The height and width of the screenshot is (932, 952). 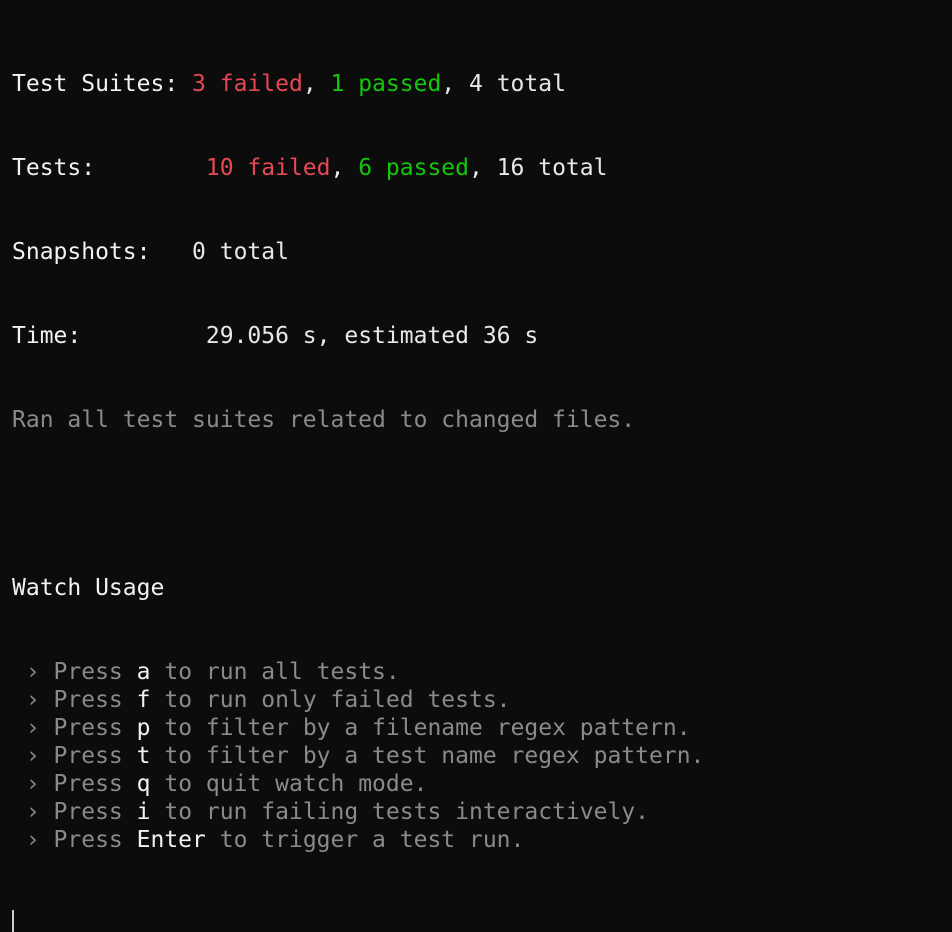 I want to click on shortcut-description: to filter by a test name regex pattern., so click(x=427, y=756).